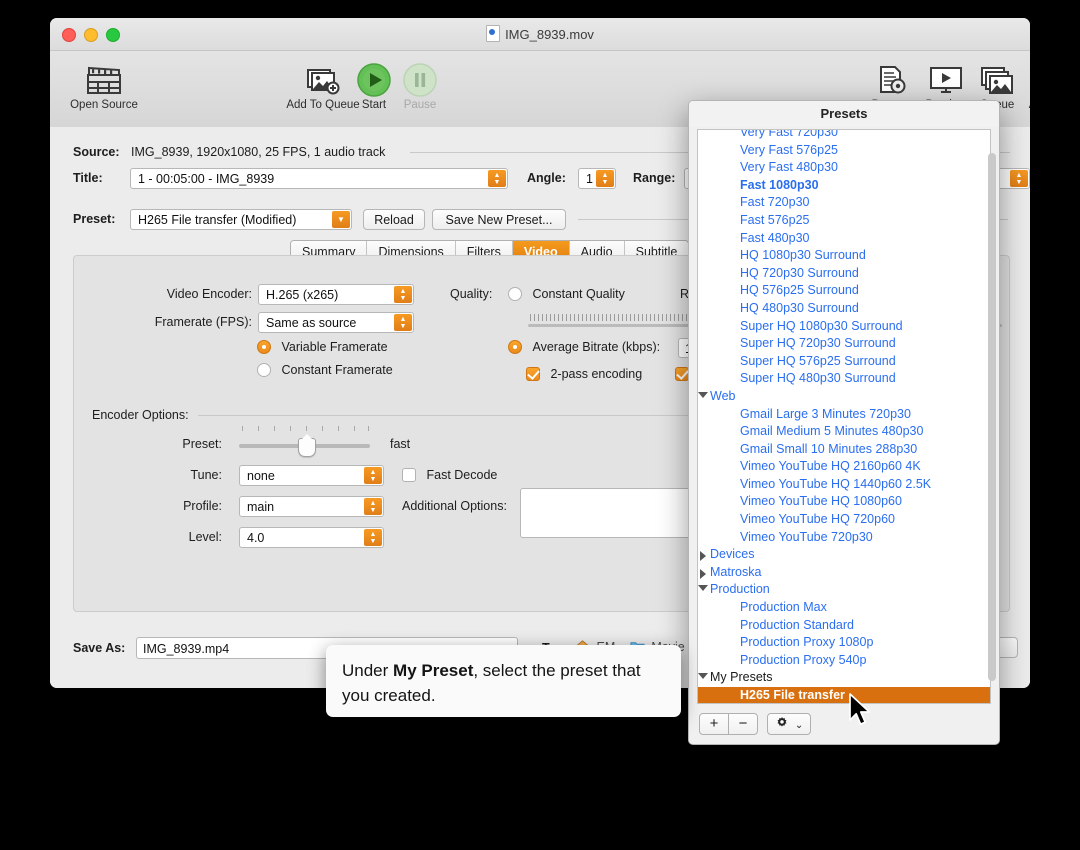 Image resolution: width=1080 pixels, height=850 pixels. What do you see at coordinates (596, 347) in the screenshot?
I see `average-bitrate-label: Average Bitrate (kbps):` at bounding box center [596, 347].